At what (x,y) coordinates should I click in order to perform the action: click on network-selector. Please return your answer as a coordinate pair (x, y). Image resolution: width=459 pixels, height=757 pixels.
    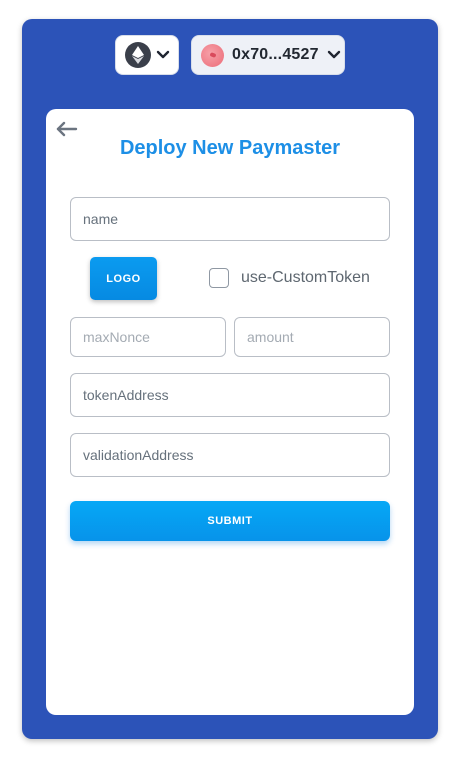
    Looking at the image, I should click on (147, 55).